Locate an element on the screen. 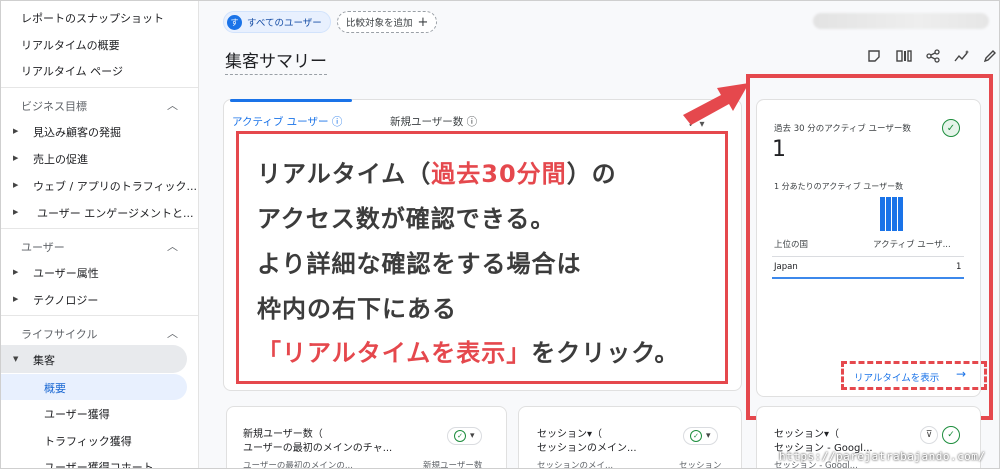 The width and height of the screenshot is (1000, 469). sidebar-active-bg is located at coordinates (94, 387).